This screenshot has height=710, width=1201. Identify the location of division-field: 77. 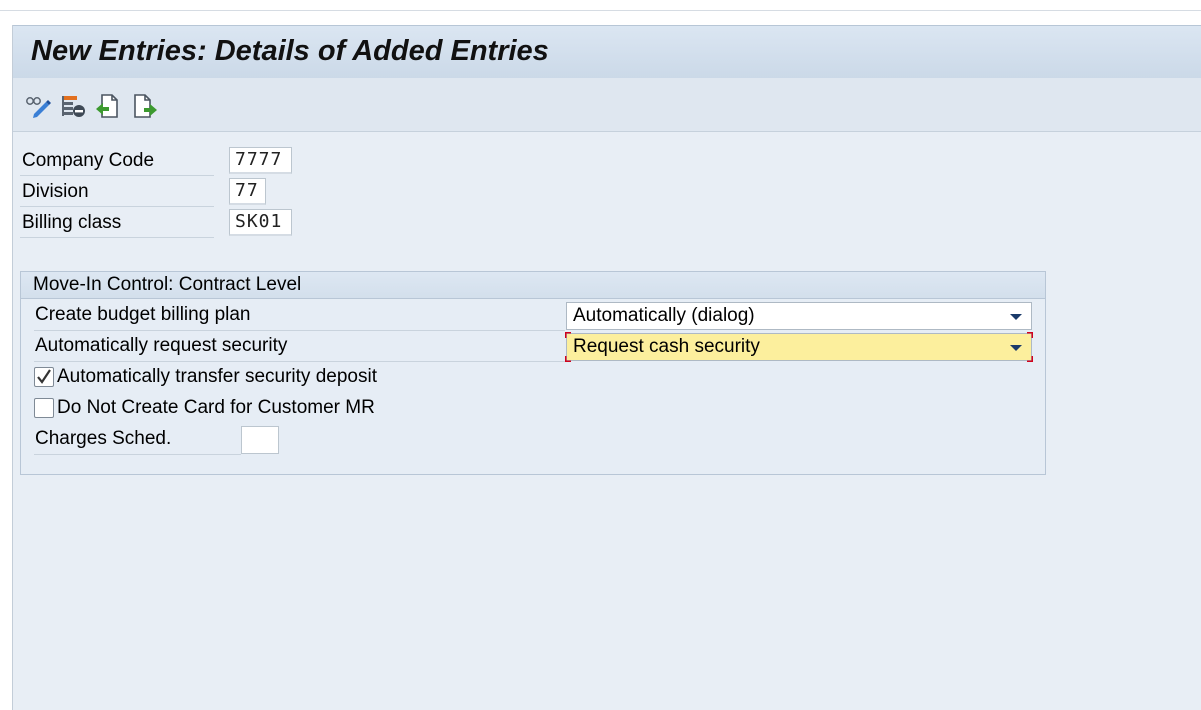
(247, 191).